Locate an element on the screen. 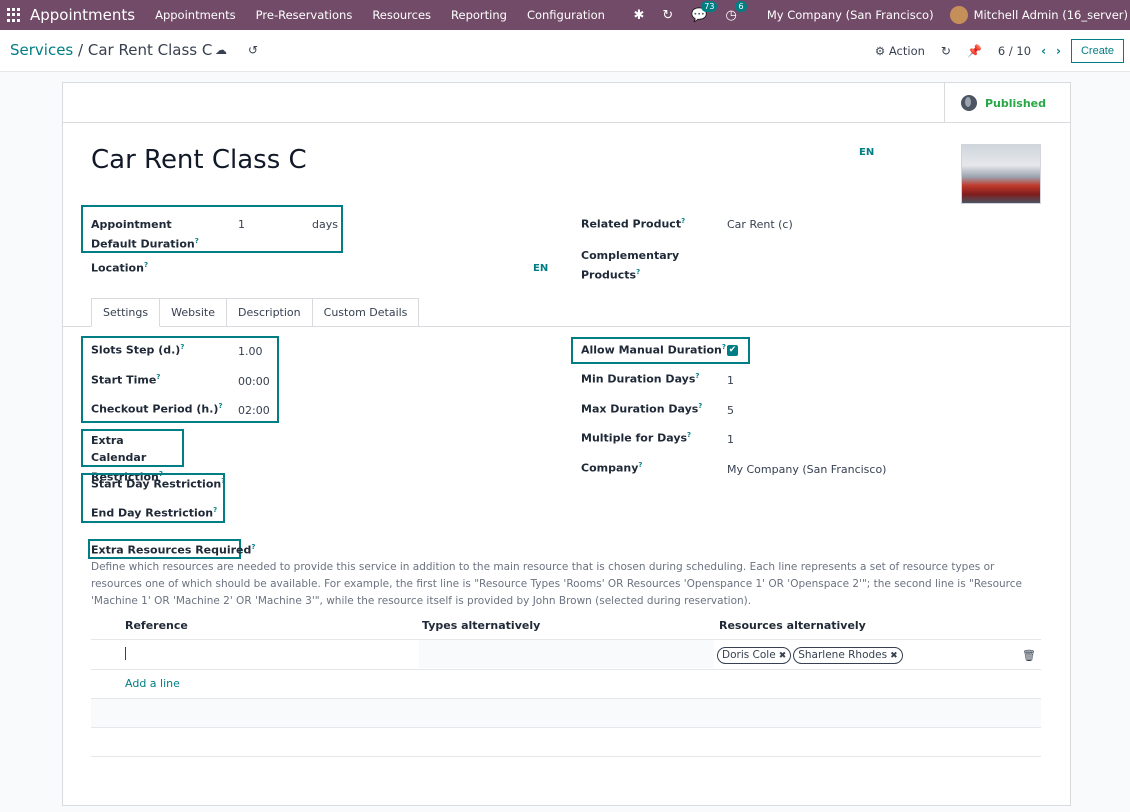 This screenshot has width=1130, height=812. start-day-restriction-label: Start Day Restriction? is located at coordinates (158, 484).